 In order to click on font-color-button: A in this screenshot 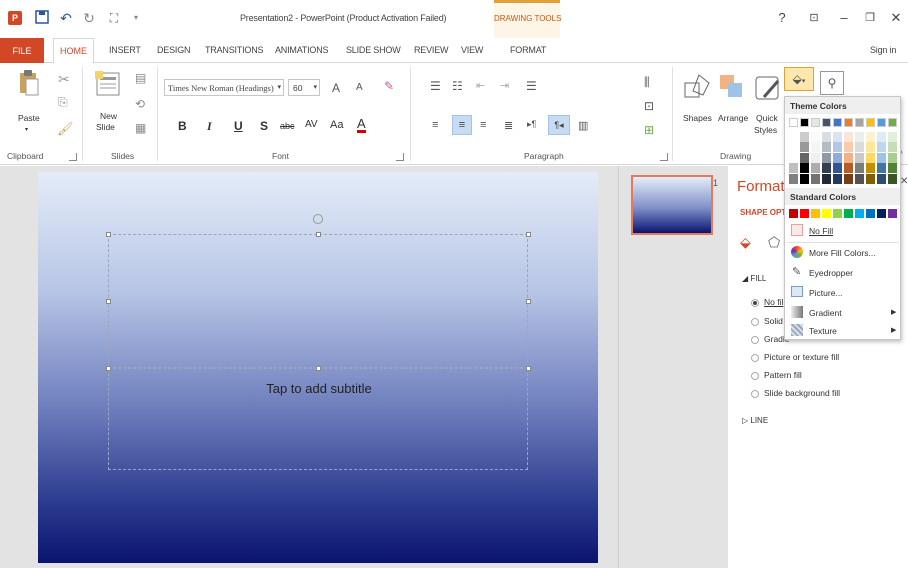, I will do `click(361, 125)`.